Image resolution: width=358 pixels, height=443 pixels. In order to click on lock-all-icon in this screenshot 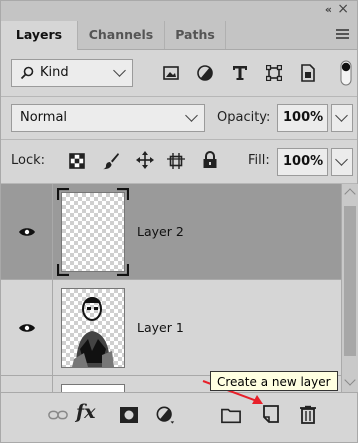, I will do `click(210, 160)`.